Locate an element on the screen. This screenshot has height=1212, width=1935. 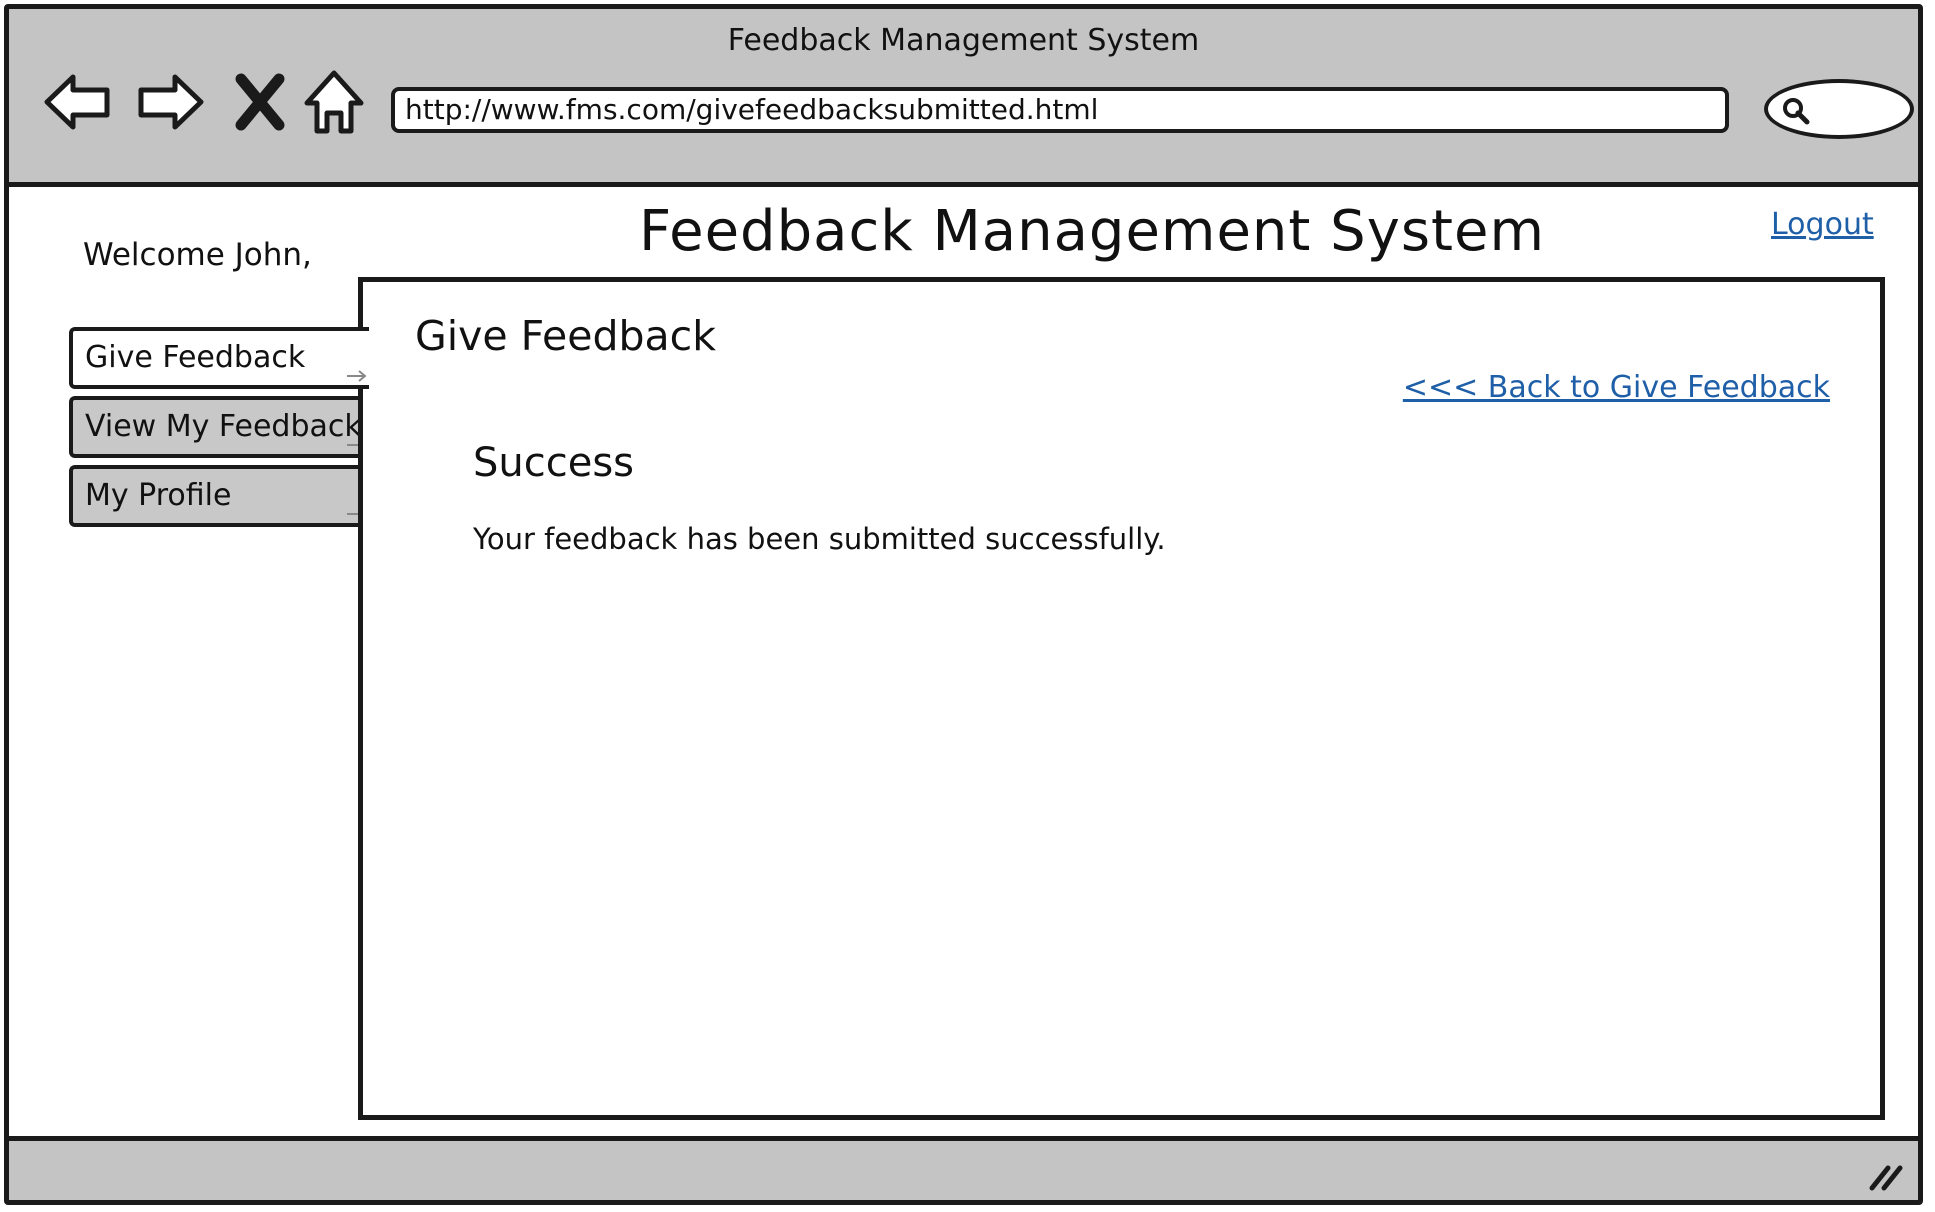
sidebar-item-label: Give Feedback is located at coordinates (195, 357).